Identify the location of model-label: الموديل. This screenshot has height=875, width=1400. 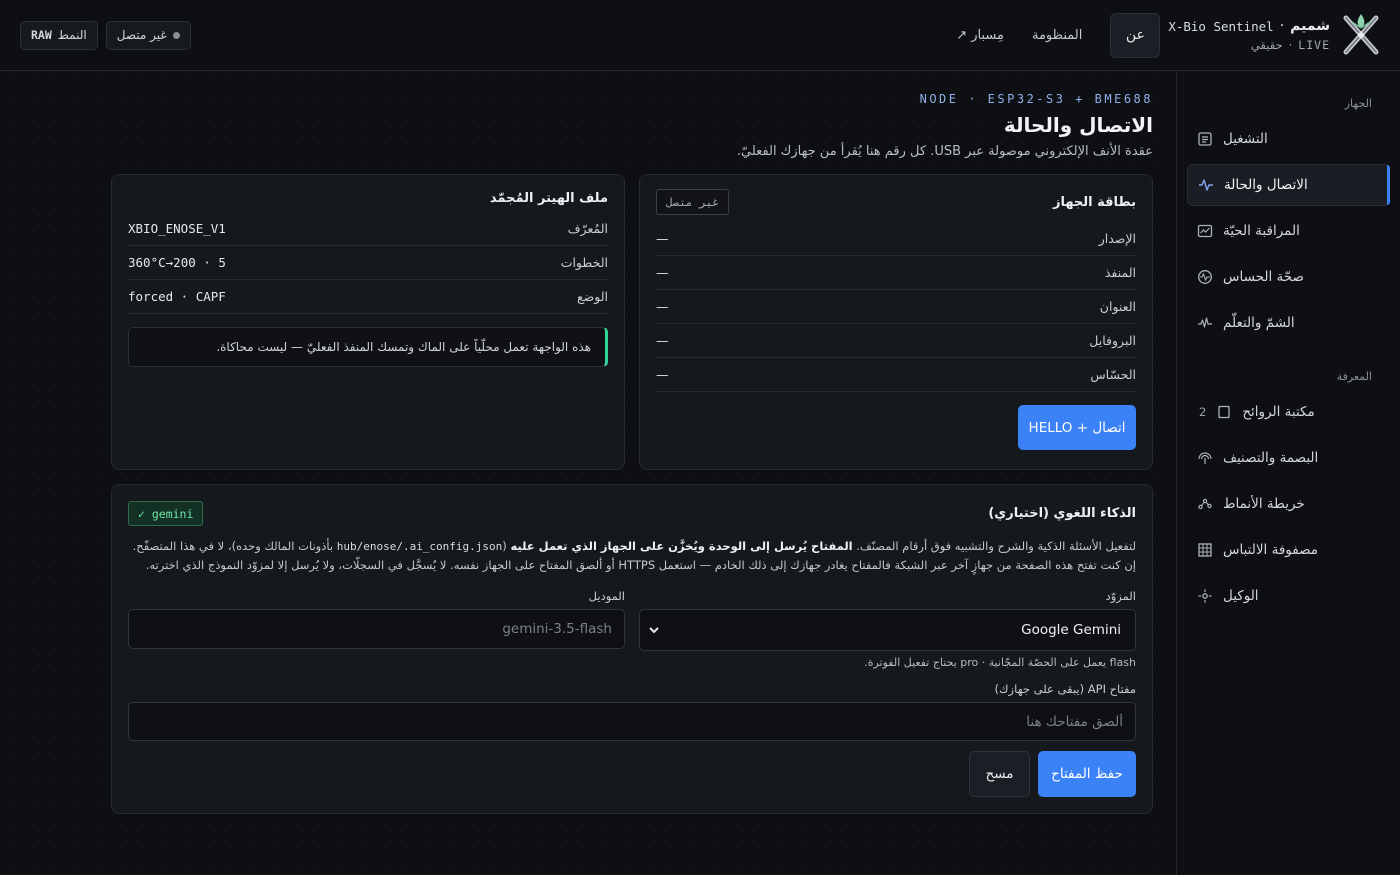
(606, 596).